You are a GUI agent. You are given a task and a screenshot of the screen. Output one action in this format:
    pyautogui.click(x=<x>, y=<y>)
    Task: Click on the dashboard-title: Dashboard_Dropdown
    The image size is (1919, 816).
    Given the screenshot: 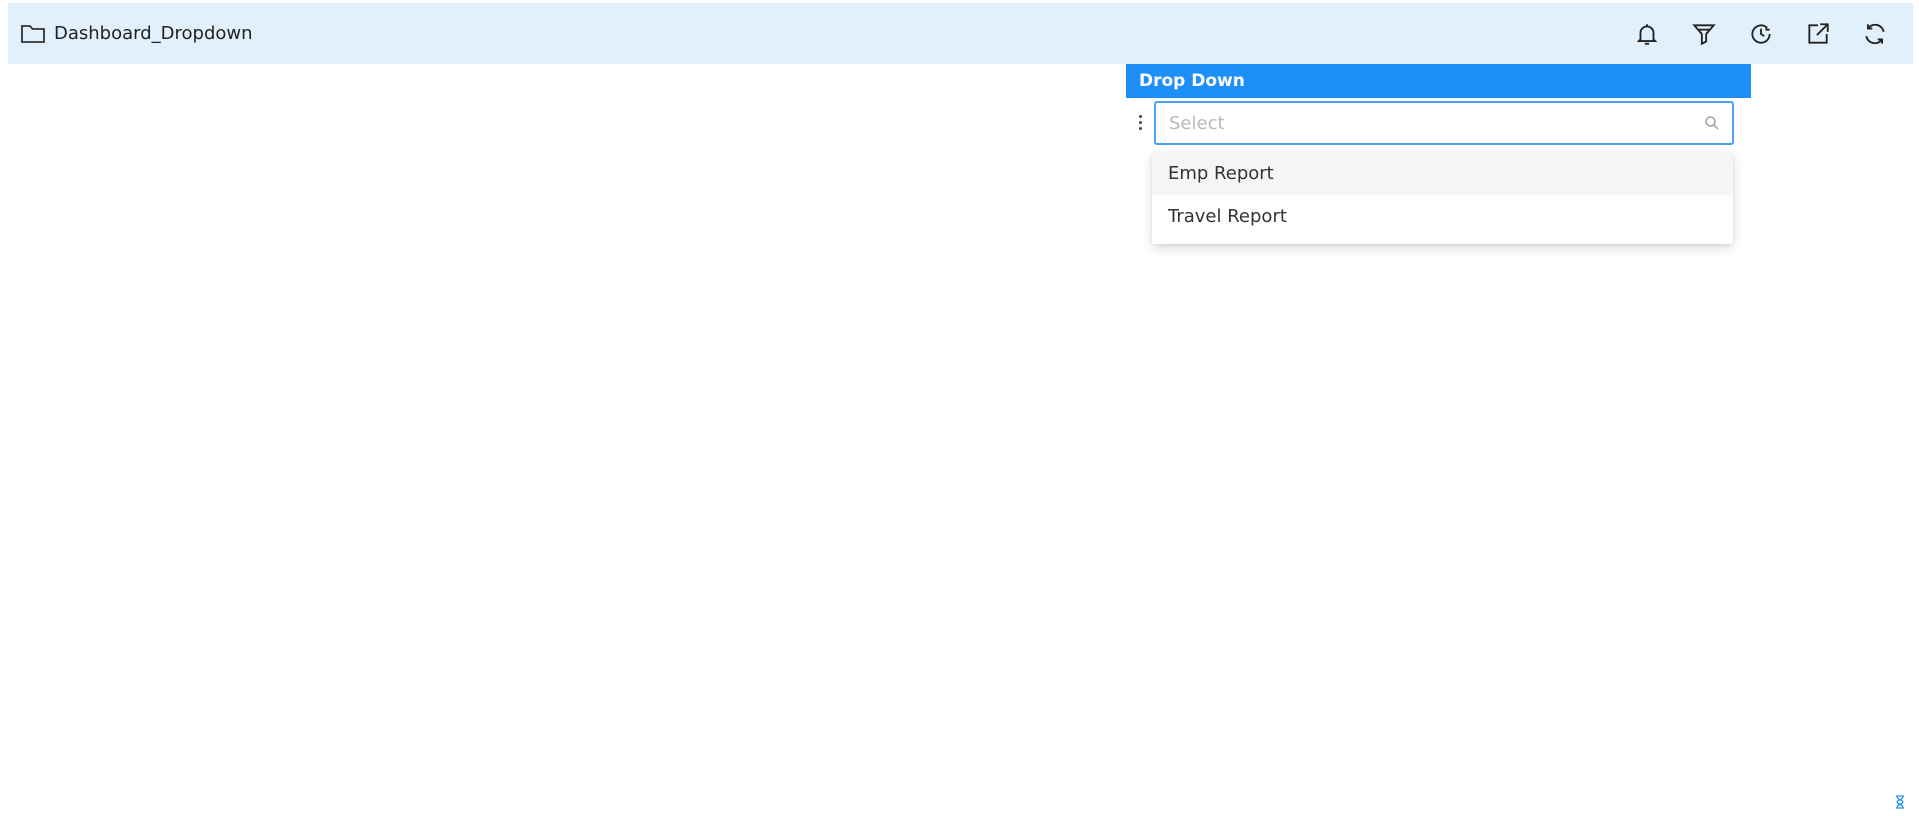 What is the action you would take?
    pyautogui.click(x=153, y=33)
    